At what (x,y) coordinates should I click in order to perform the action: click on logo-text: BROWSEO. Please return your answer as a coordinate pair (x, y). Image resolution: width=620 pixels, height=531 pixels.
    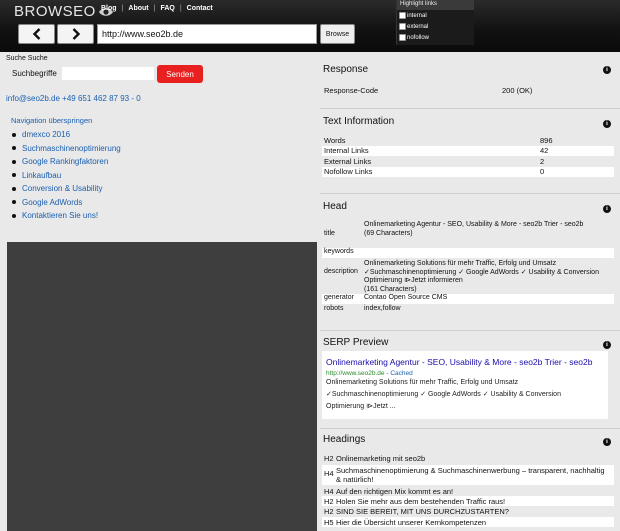
    Looking at the image, I should click on (55, 11).